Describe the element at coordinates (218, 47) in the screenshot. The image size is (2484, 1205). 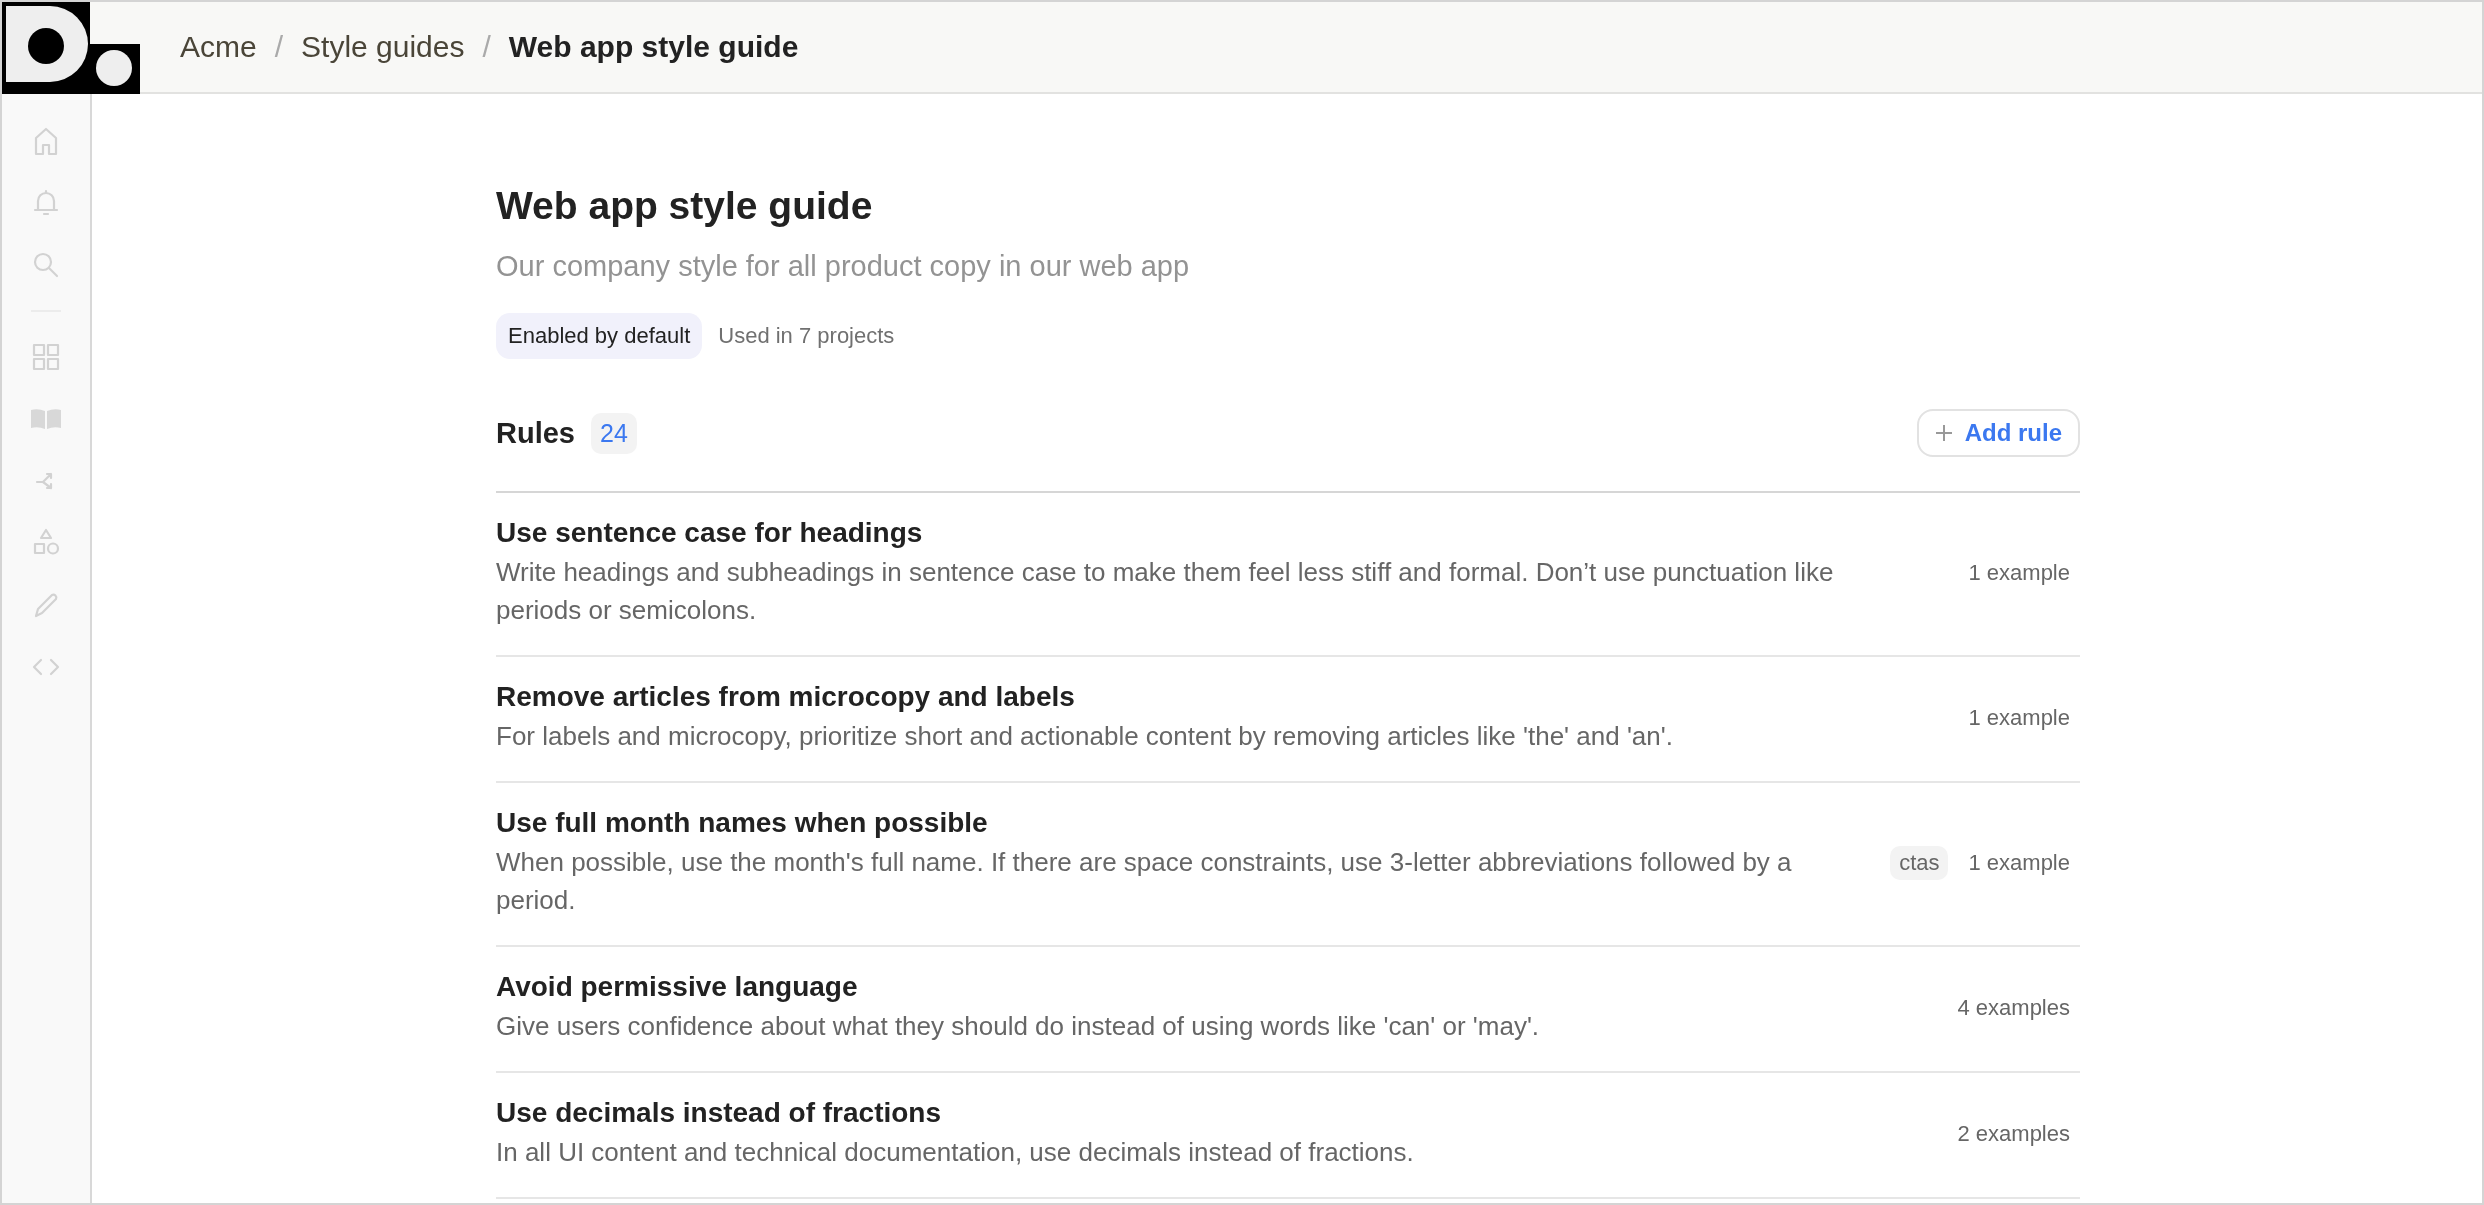
I see `breadcrumb-link: Acme` at that location.